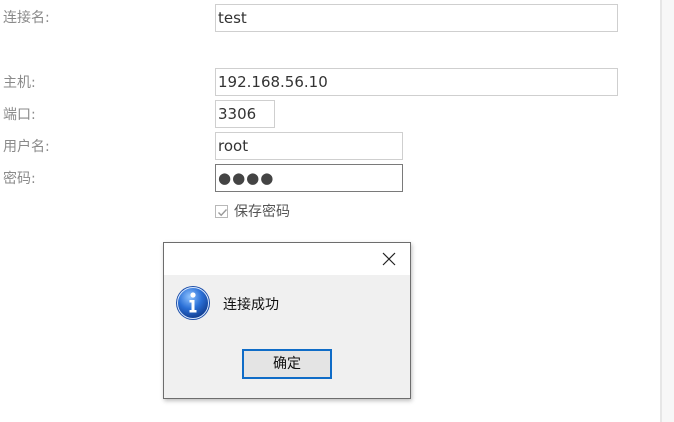 The image size is (674, 422). I want to click on host-input: 192.168.56.10, so click(416, 82).